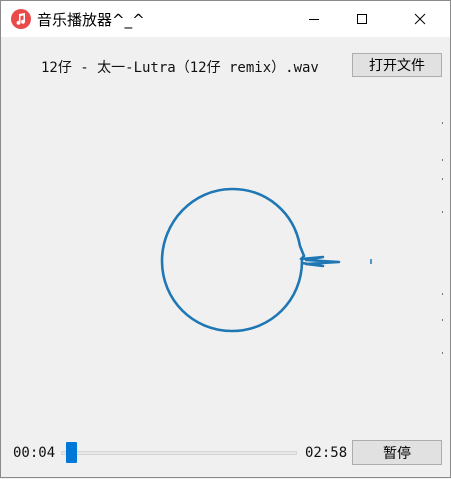 The image size is (451, 479). I want to click on title-bar: 音乐播放器^_^, so click(225, 19).